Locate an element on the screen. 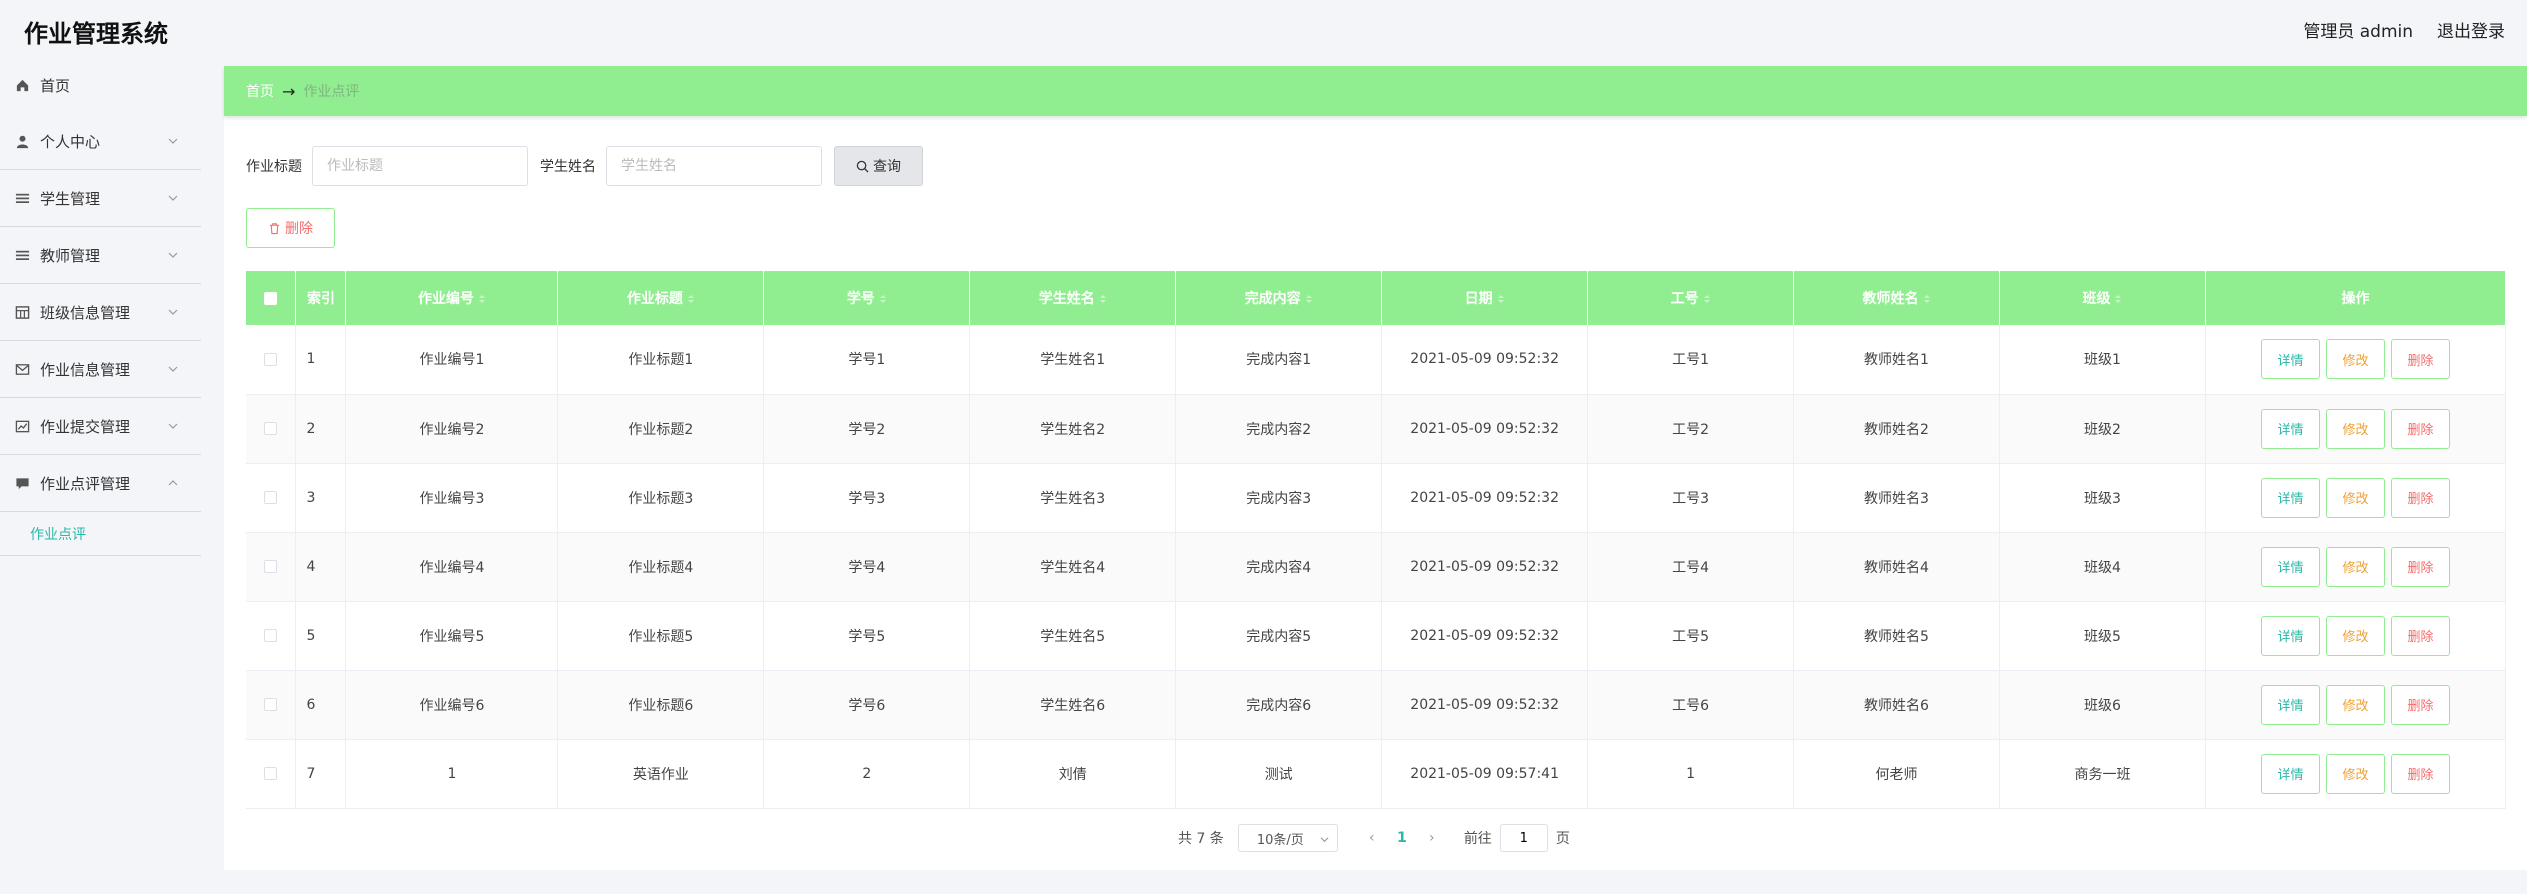  sidebar-item-home: 首页 is located at coordinates (100, 85).